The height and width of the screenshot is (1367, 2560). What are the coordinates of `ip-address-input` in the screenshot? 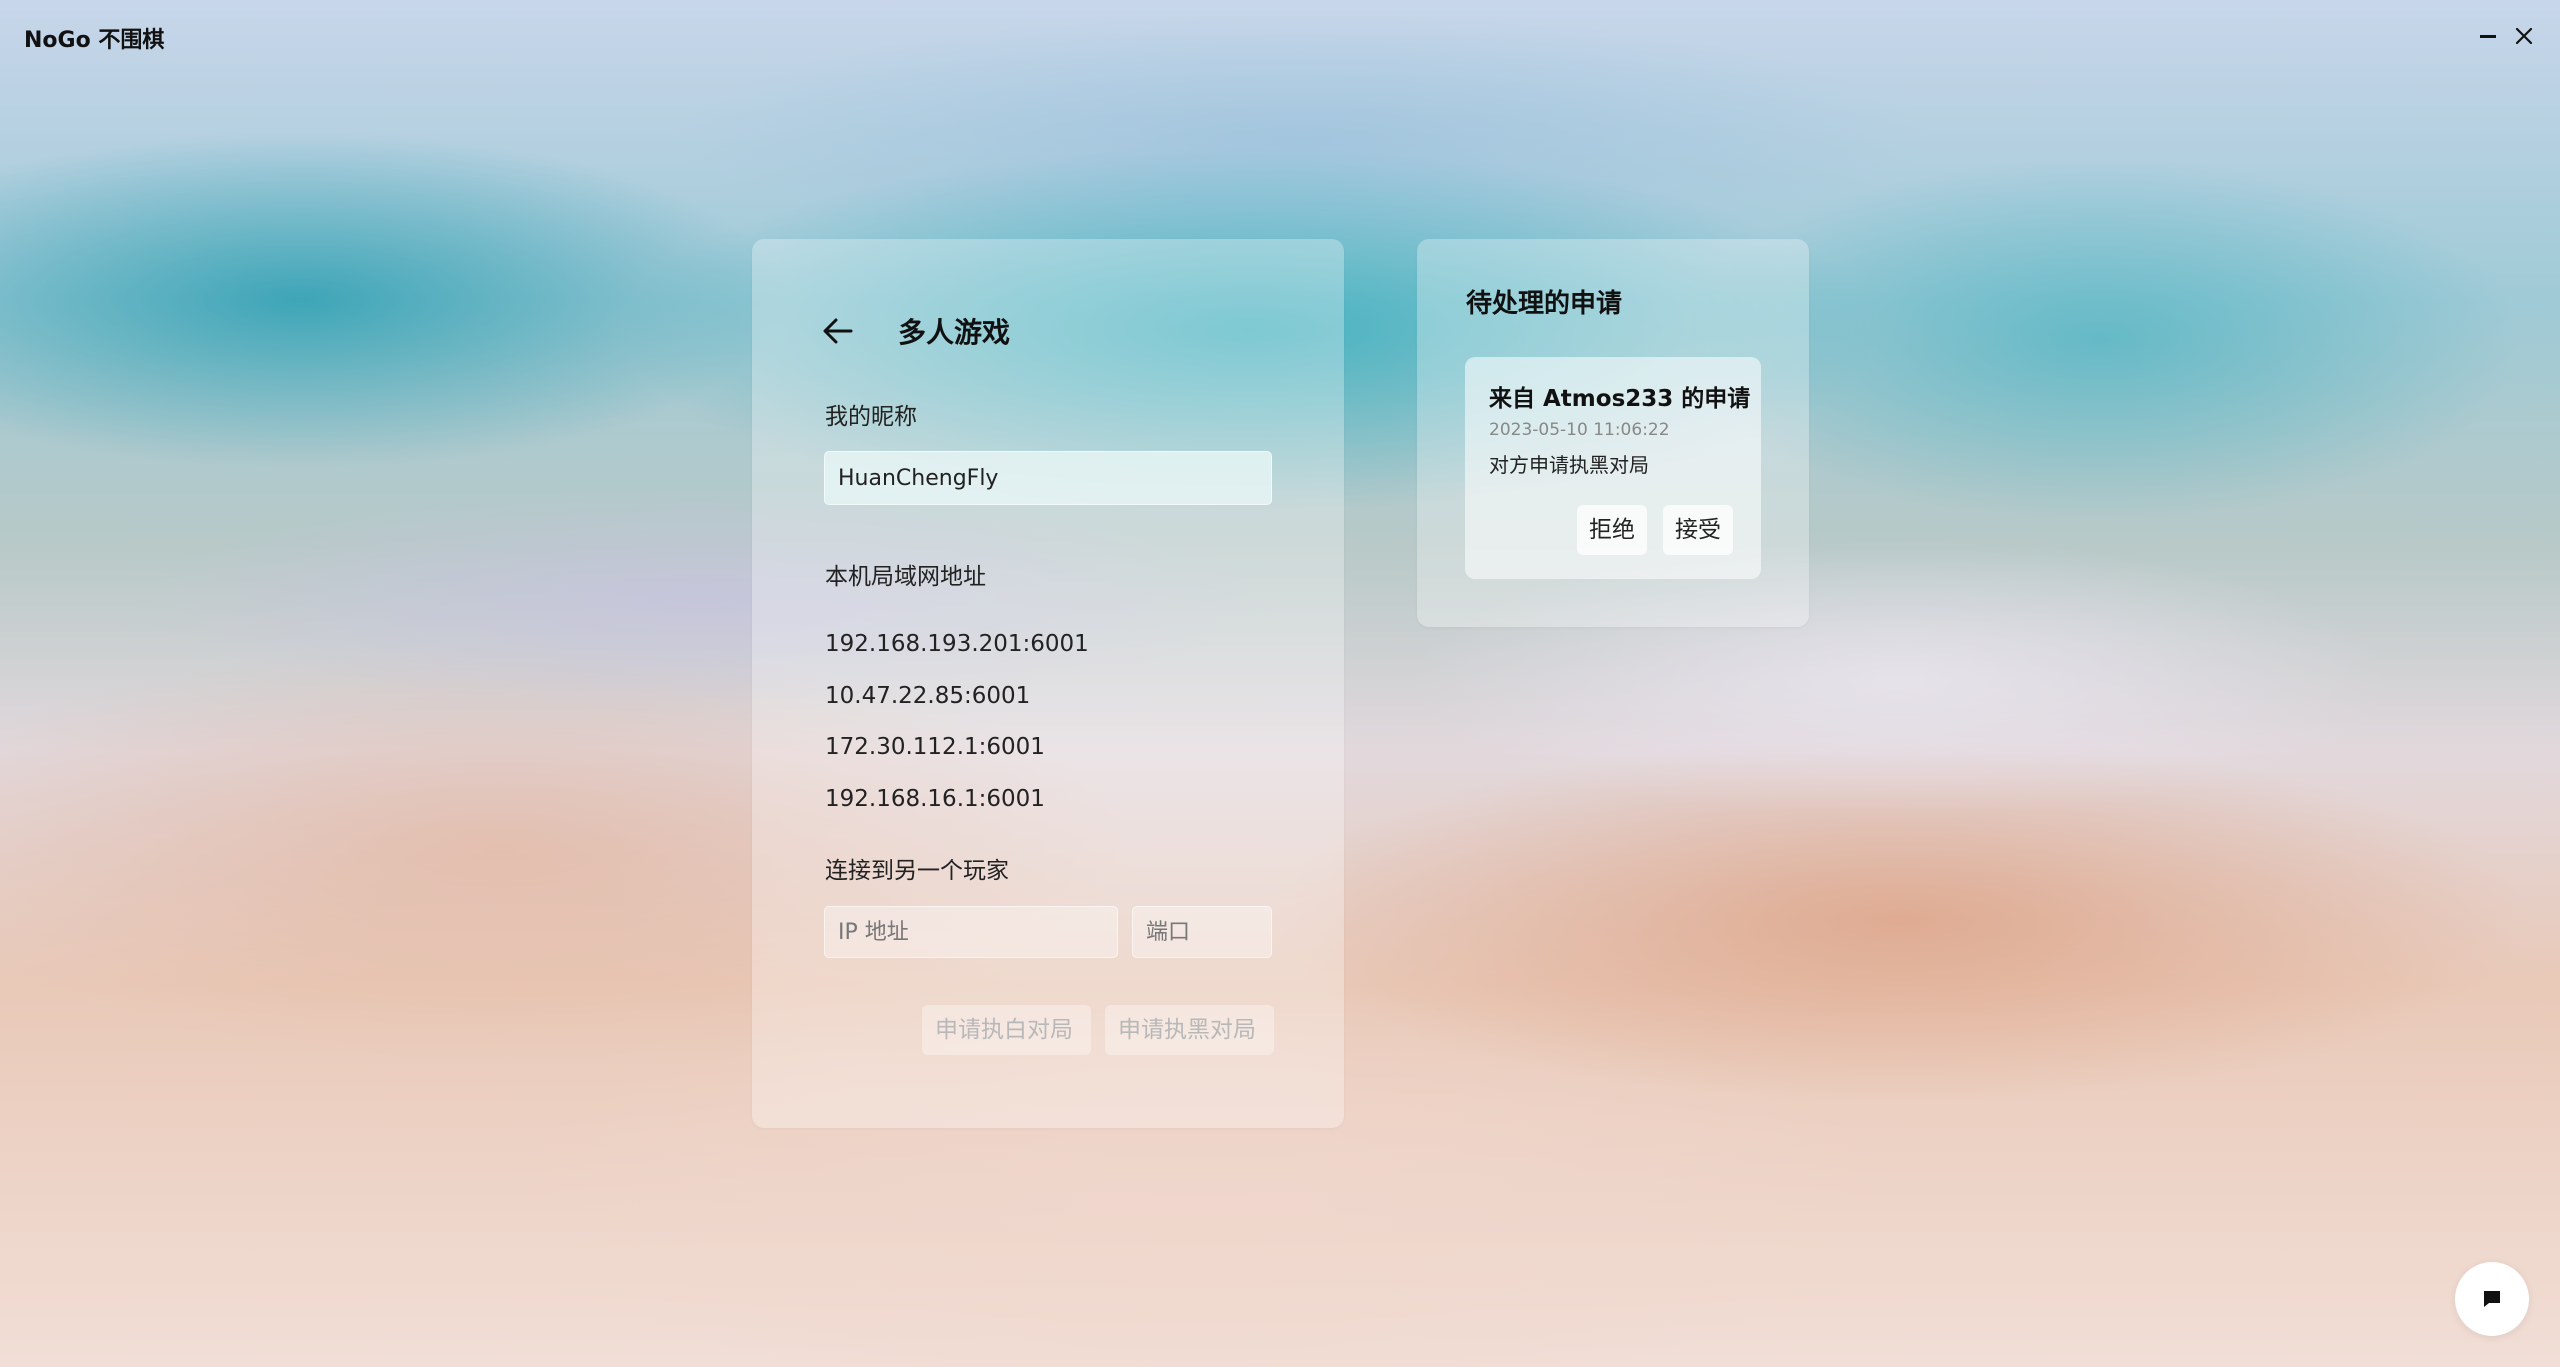 It's located at (971, 932).